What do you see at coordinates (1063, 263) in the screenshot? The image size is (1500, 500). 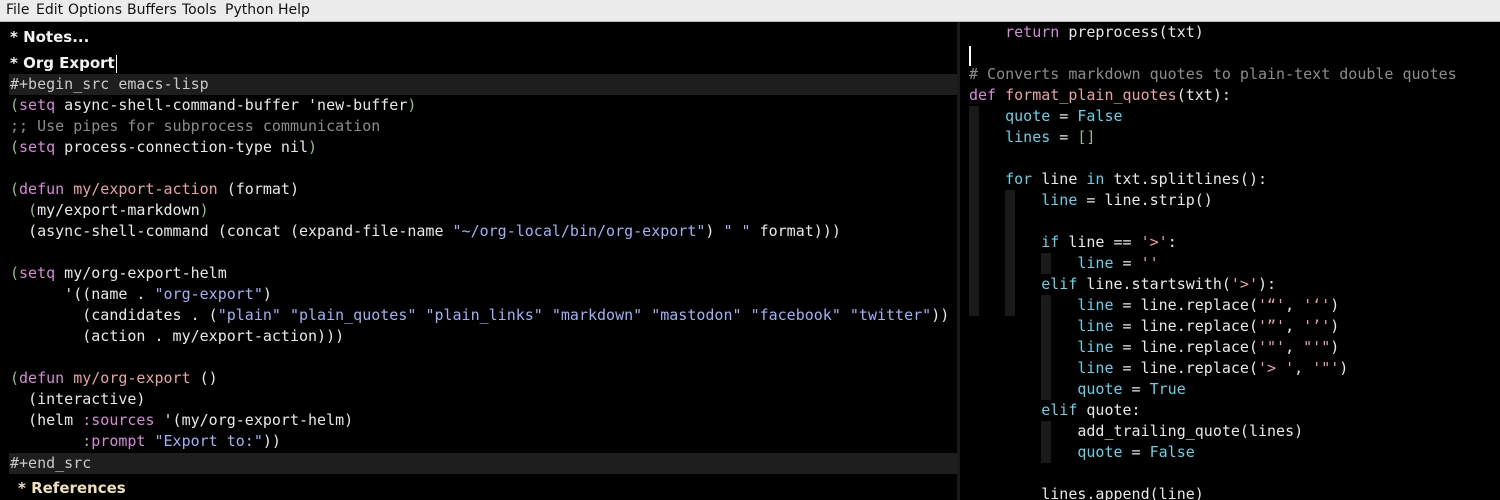 I see `code-line: line = ''` at bounding box center [1063, 263].